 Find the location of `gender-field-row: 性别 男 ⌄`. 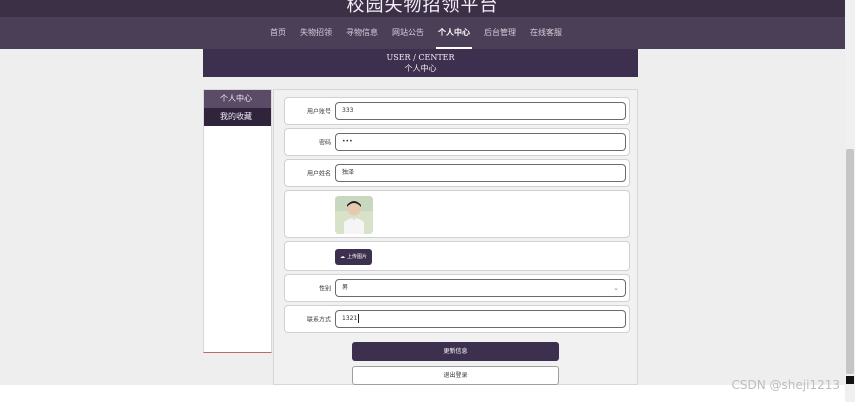

gender-field-row: 性别 男 ⌄ is located at coordinates (457, 288).